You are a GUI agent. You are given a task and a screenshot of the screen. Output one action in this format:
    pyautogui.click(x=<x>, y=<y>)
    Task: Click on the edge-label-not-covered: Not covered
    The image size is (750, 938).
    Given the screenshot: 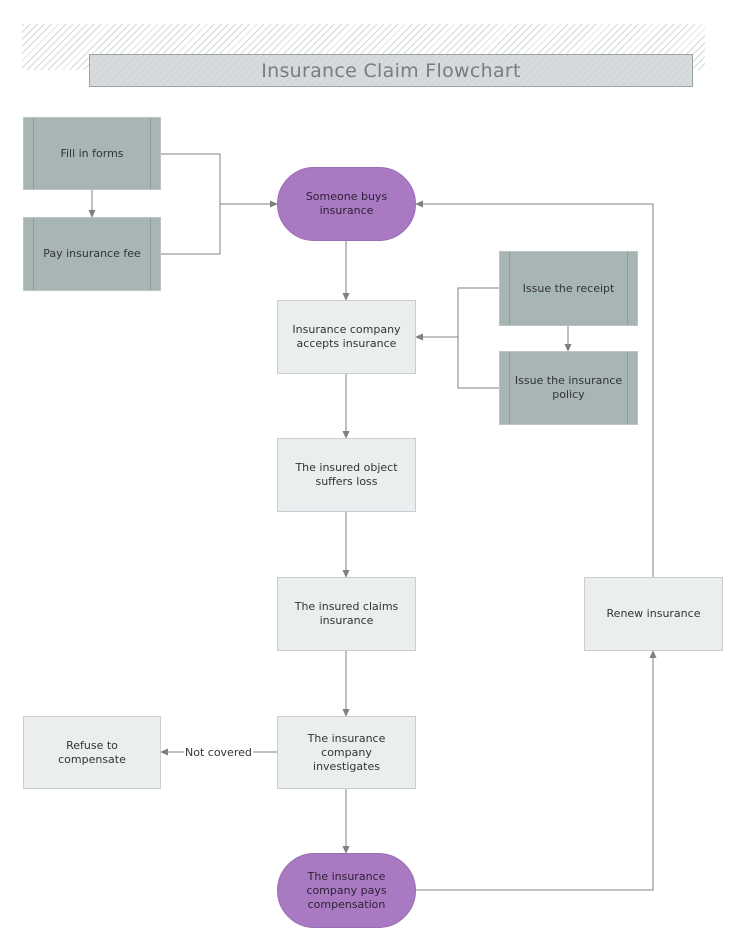 What is the action you would take?
    pyautogui.click(x=218, y=753)
    